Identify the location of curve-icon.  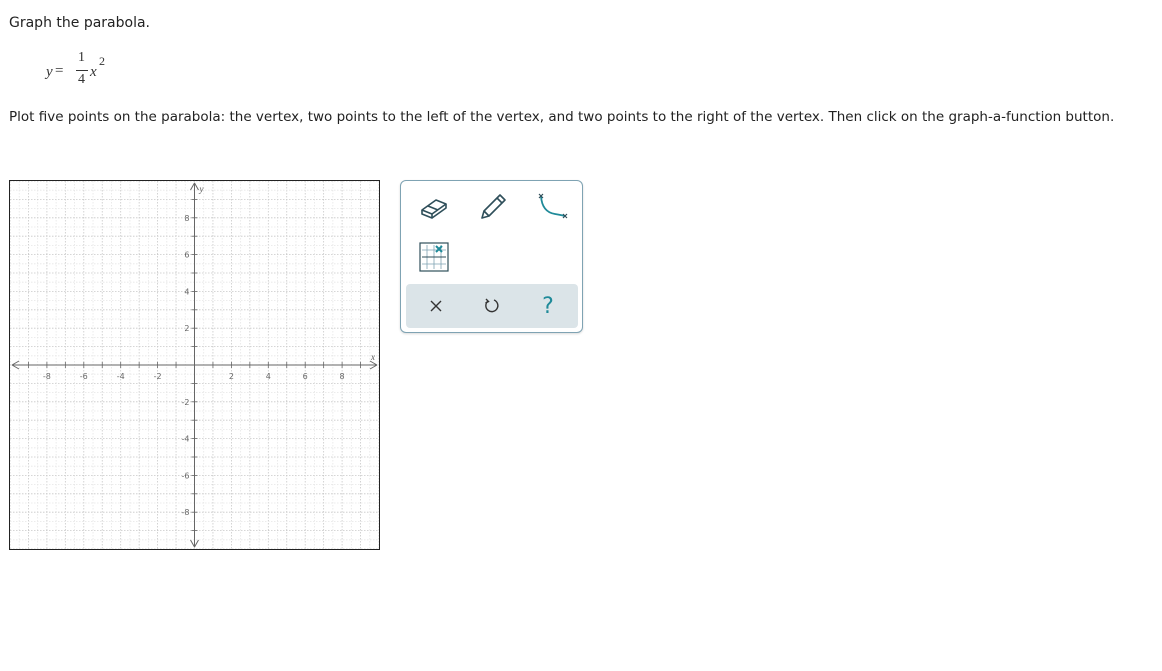
(553, 206).